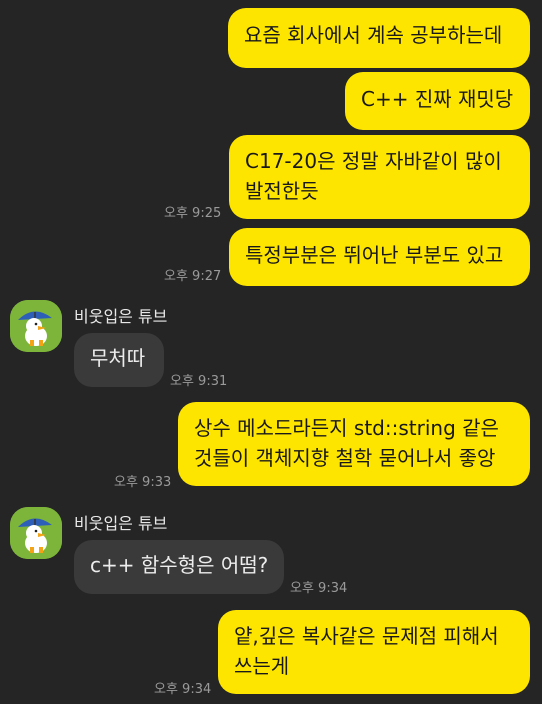  I want to click on message-text: C++ 진짜 재밋당, so click(437, 99).